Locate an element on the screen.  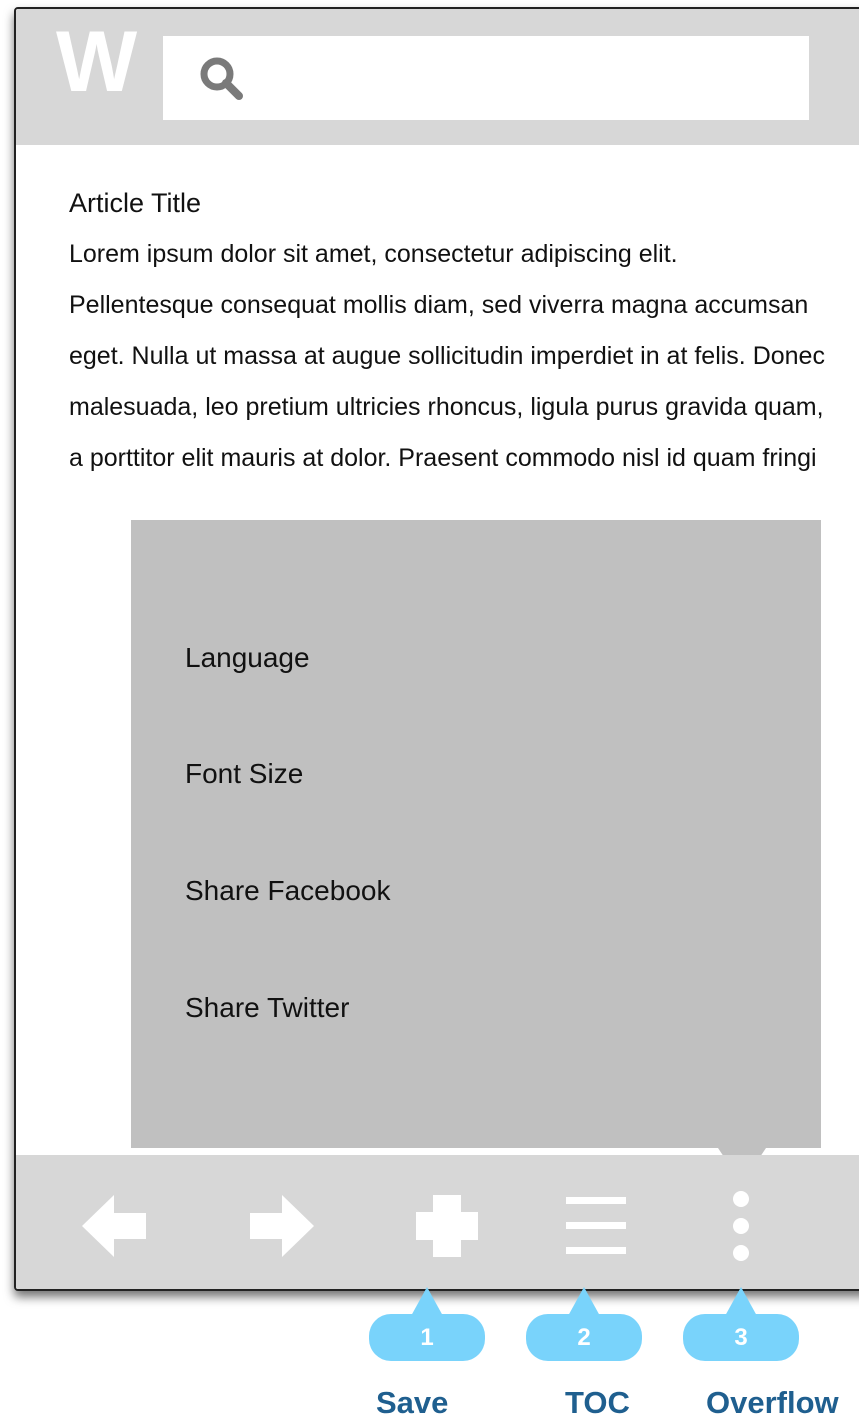
callout-number: 1 is located at coordinates (427, 1337).